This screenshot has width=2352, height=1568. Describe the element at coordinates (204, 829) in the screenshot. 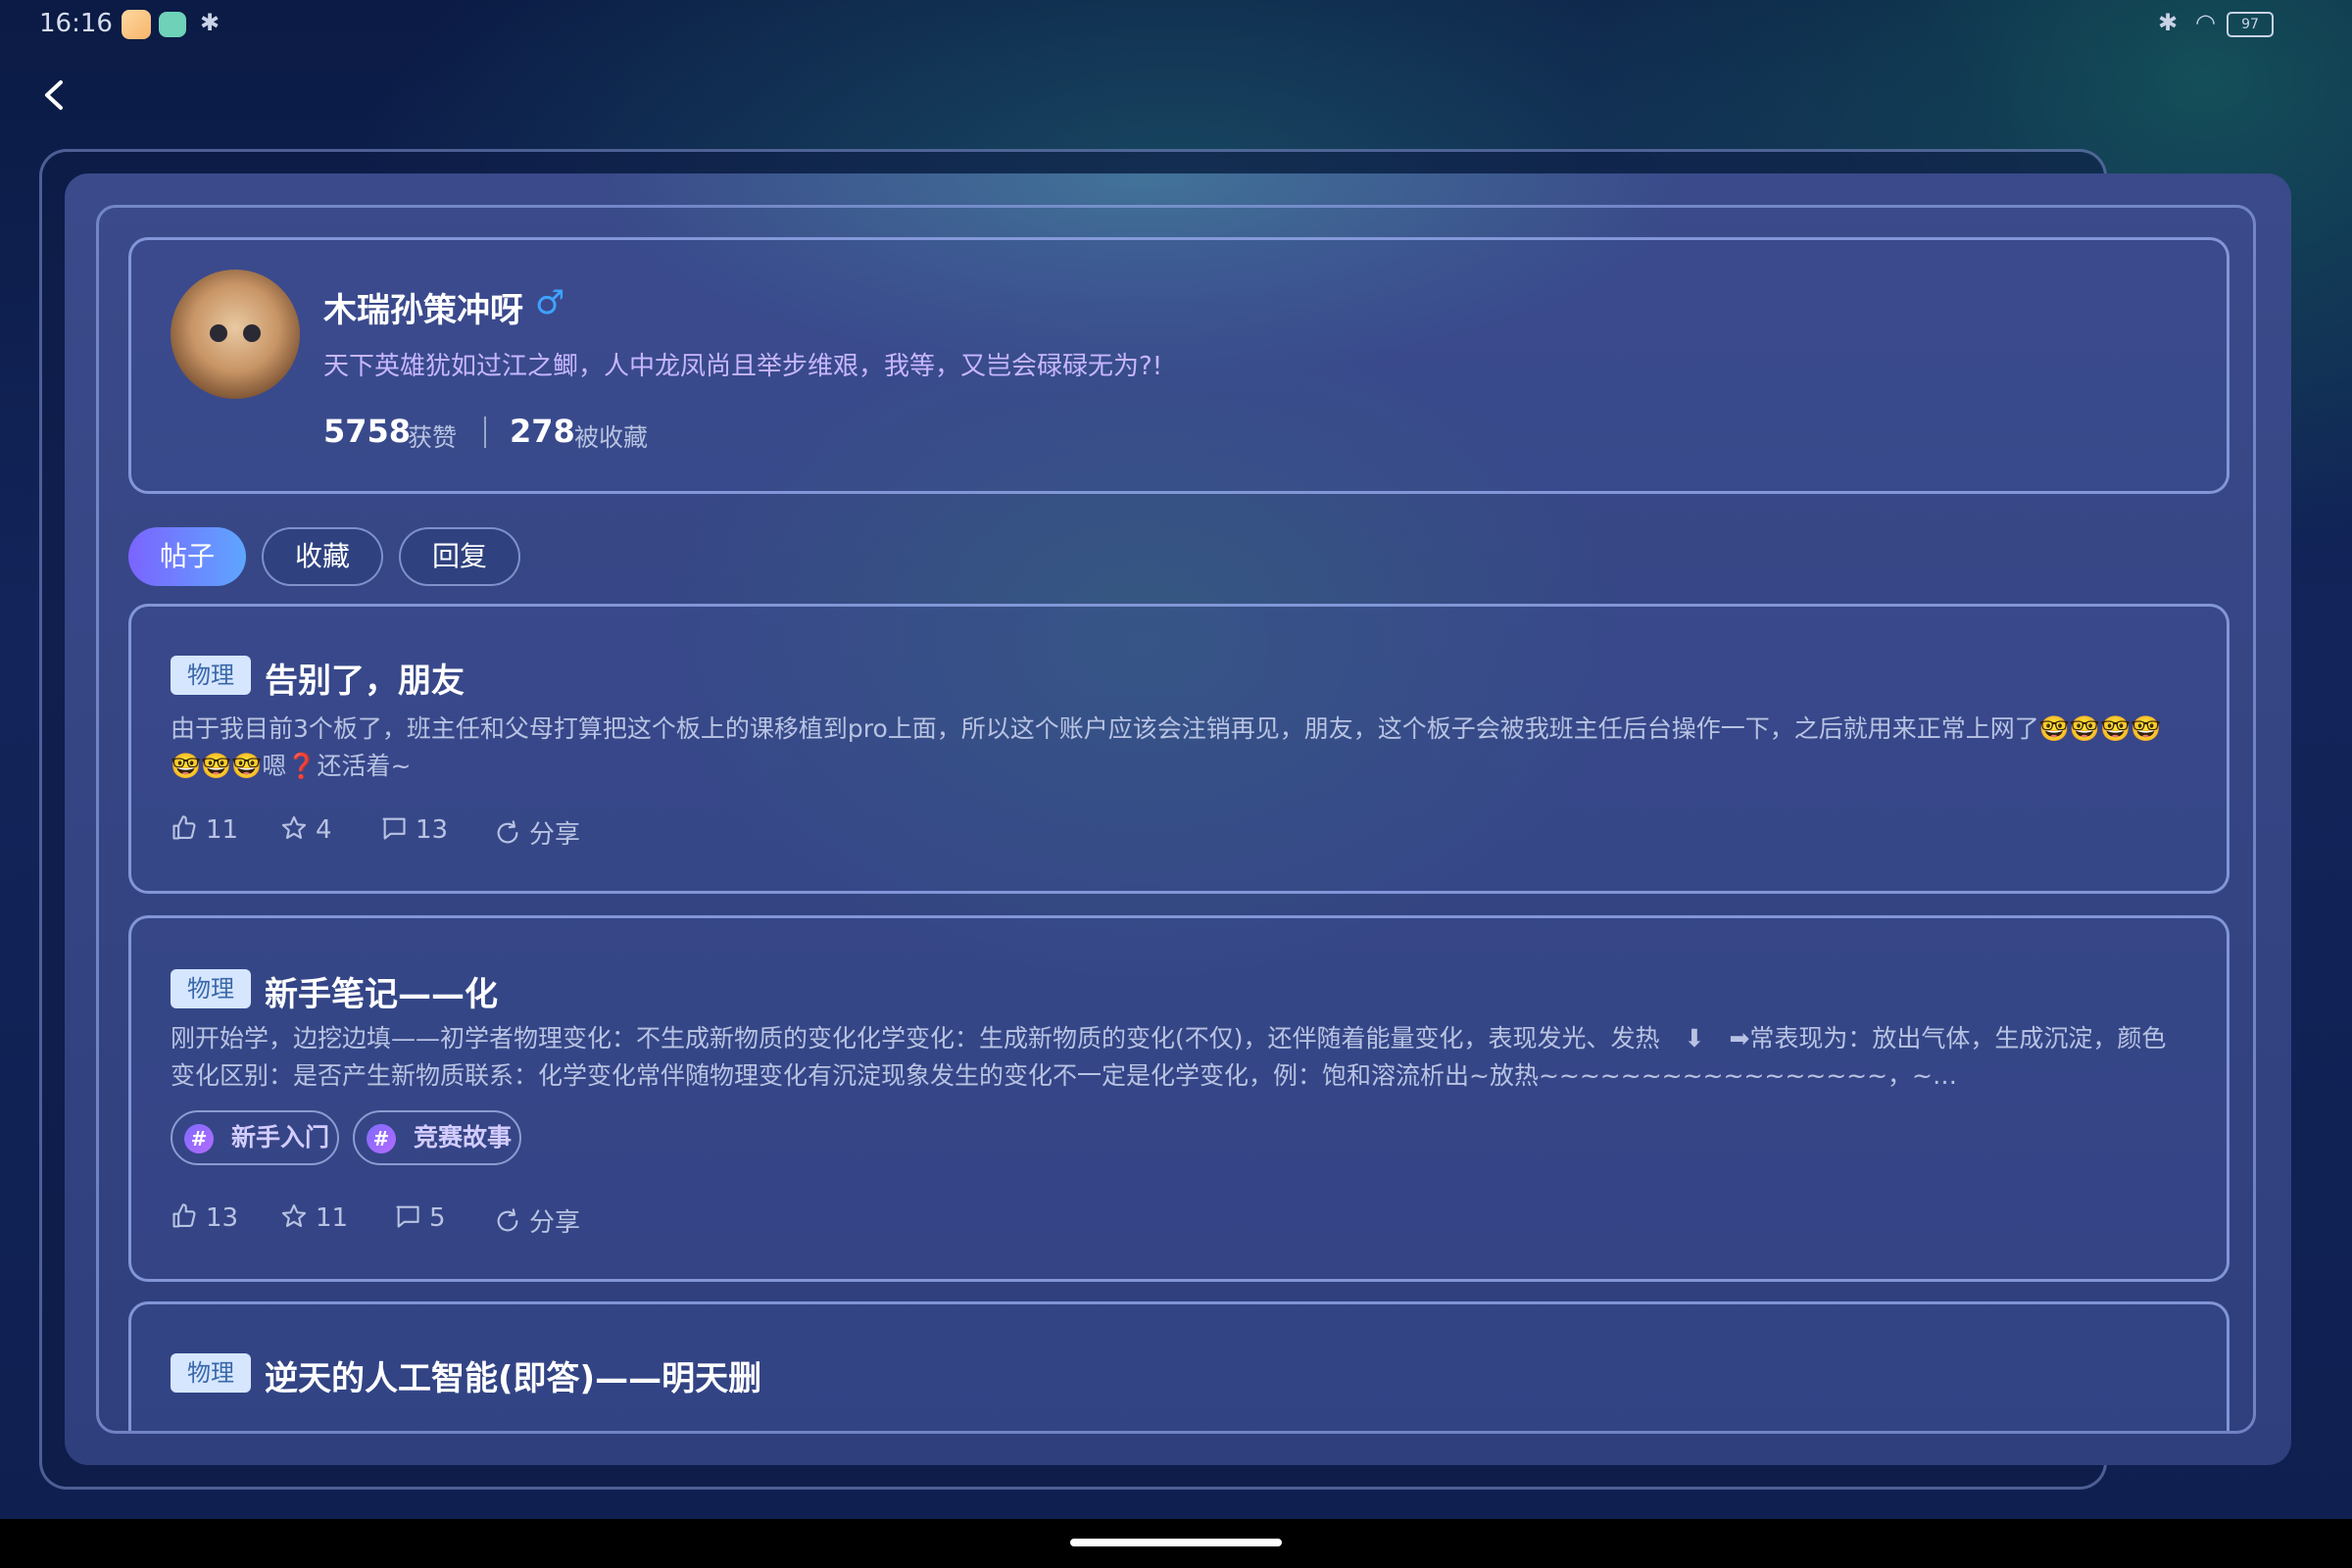

I see `like-button: 11` at that location.